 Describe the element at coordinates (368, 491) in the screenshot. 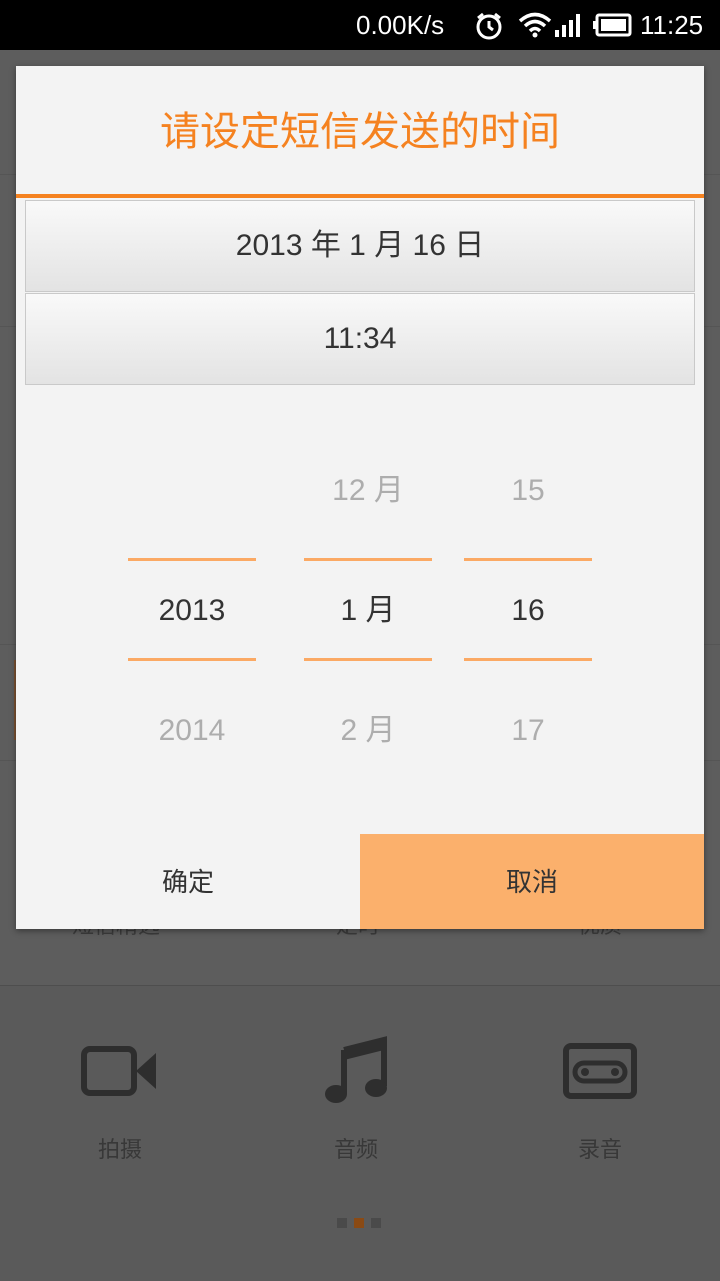

I see `month-prev: 12 月` at that location.